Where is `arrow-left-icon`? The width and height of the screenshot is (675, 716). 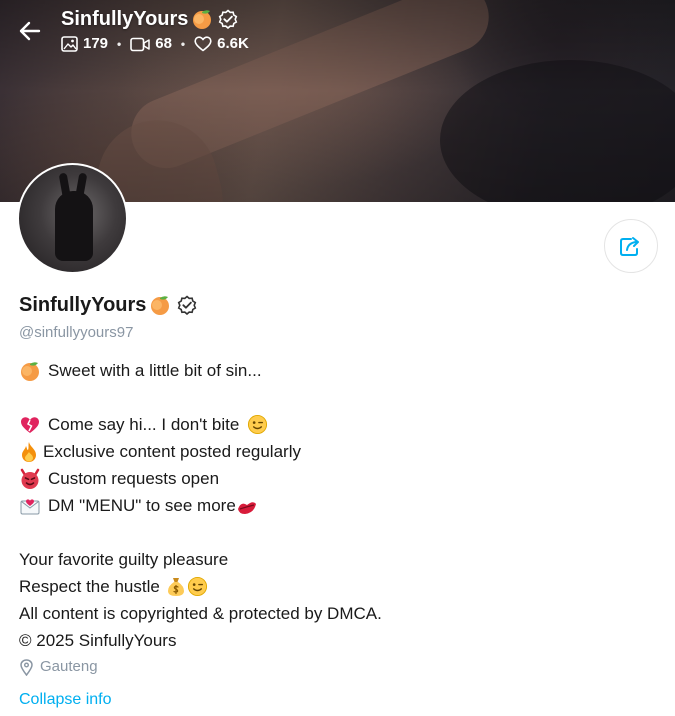
arrow-left-icon is located at coordinates (30, 31).